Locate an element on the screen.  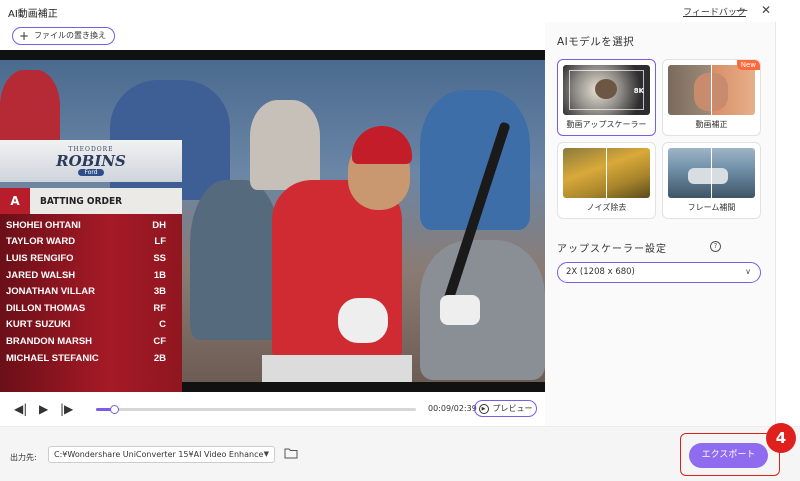
lineup-row: MICHAEL STEFANIC 2B is located at coordinates (86, 358).